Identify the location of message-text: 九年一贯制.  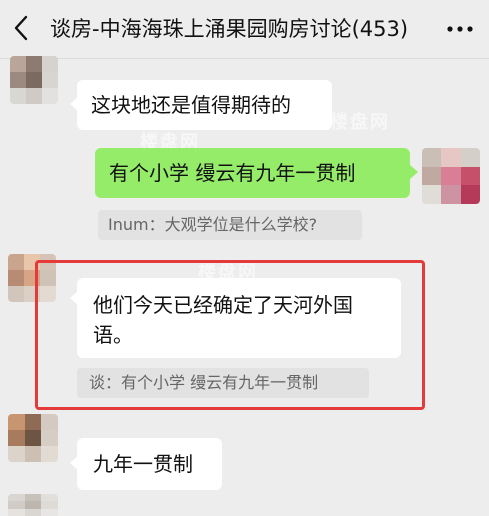
(143, 464).